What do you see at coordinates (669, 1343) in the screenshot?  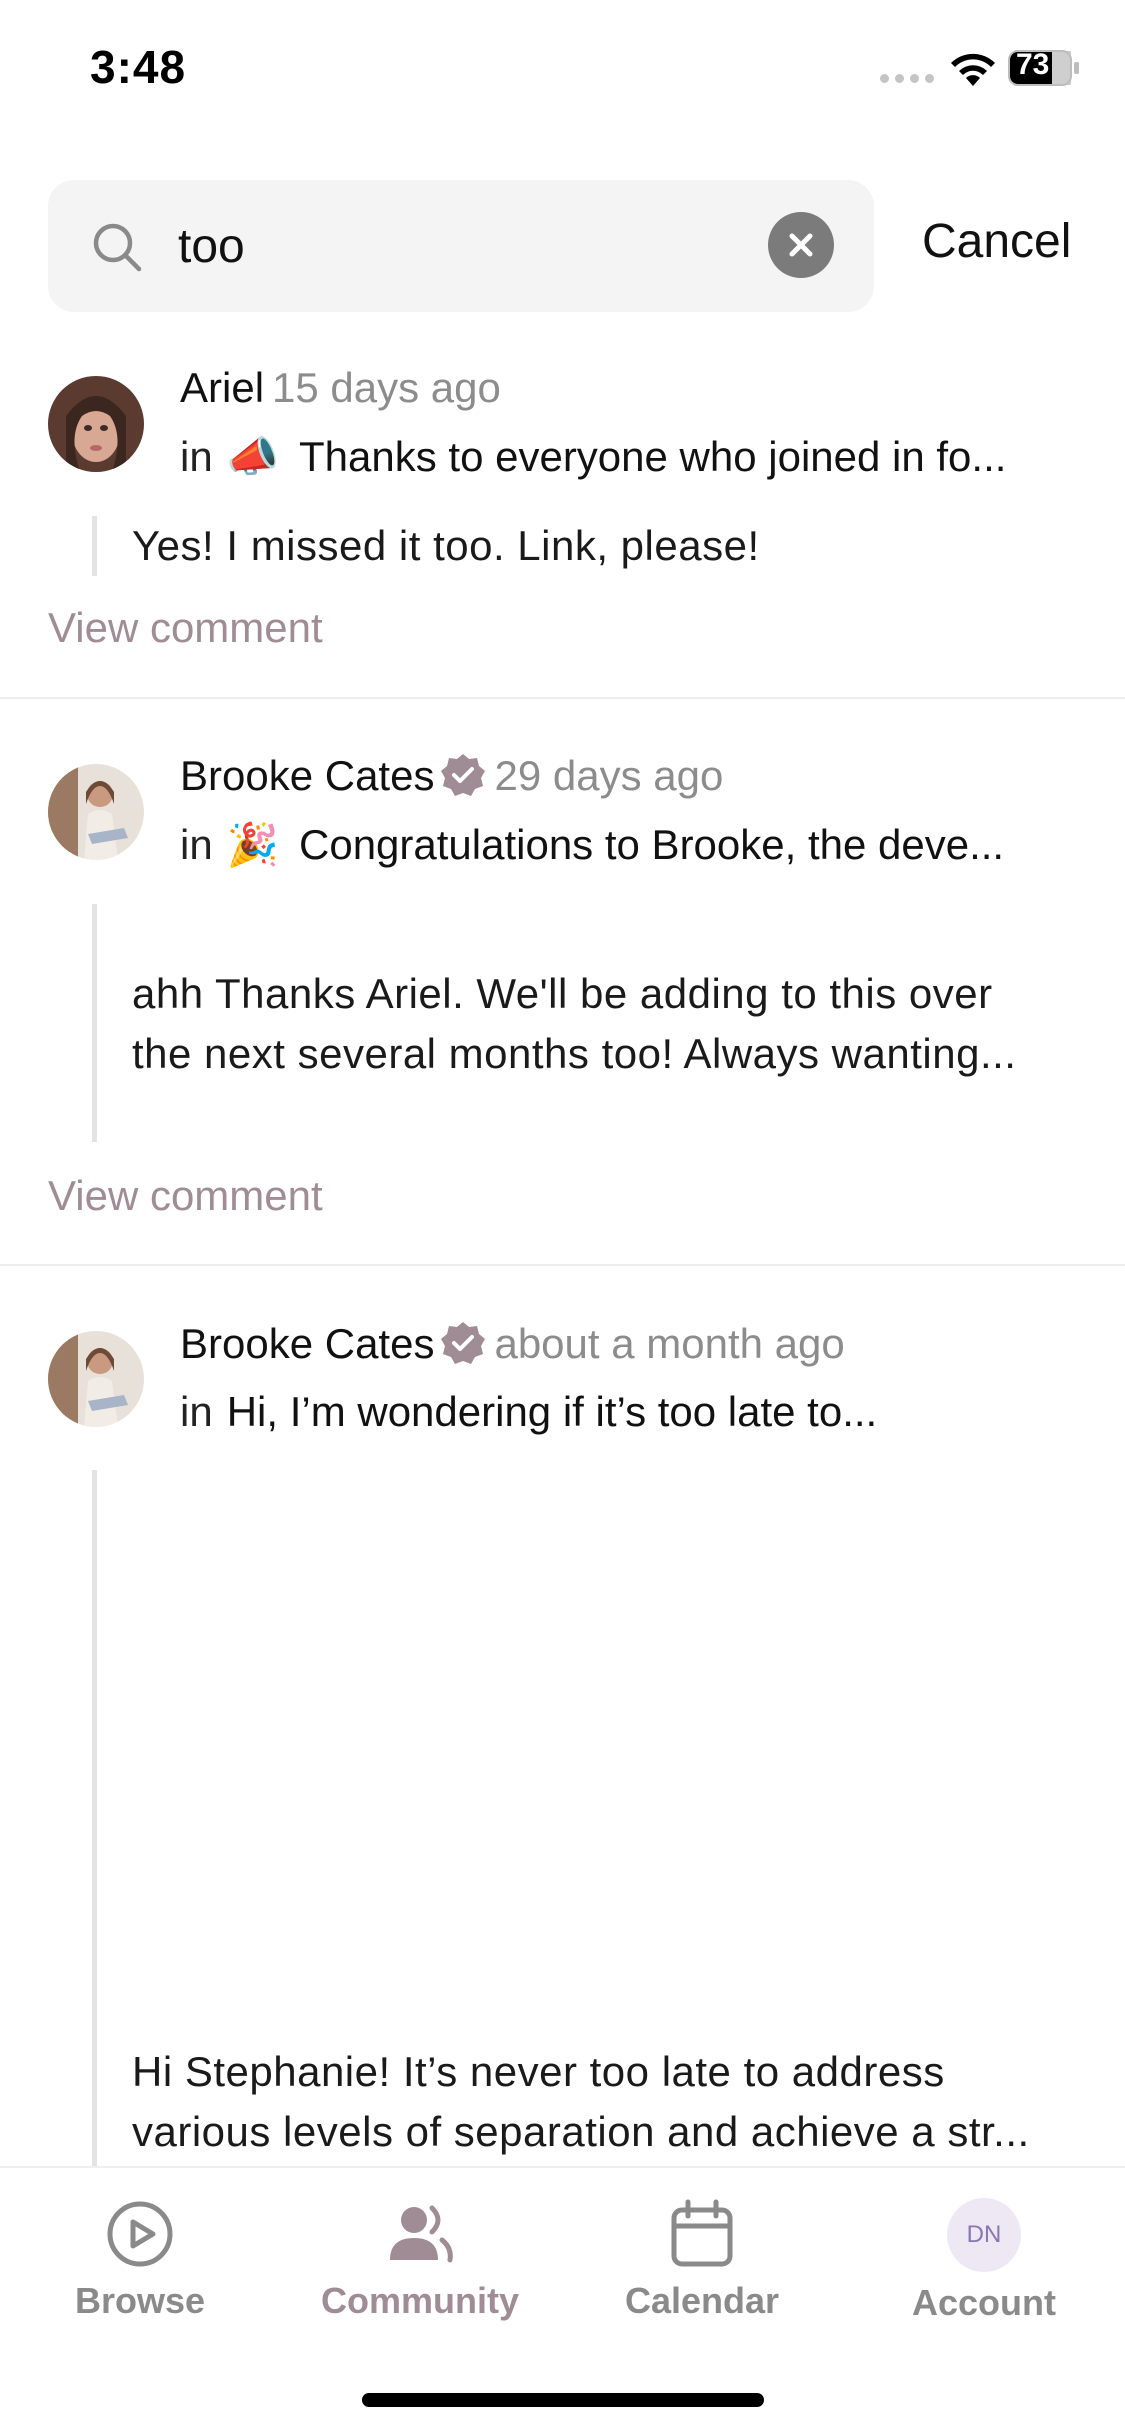 I see `timestamp: about a month ago` at bounding box center [669, 1343].